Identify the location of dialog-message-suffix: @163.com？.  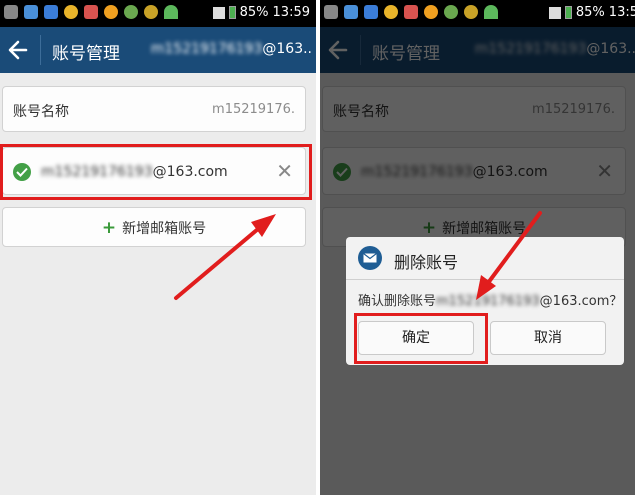
(581, 301).